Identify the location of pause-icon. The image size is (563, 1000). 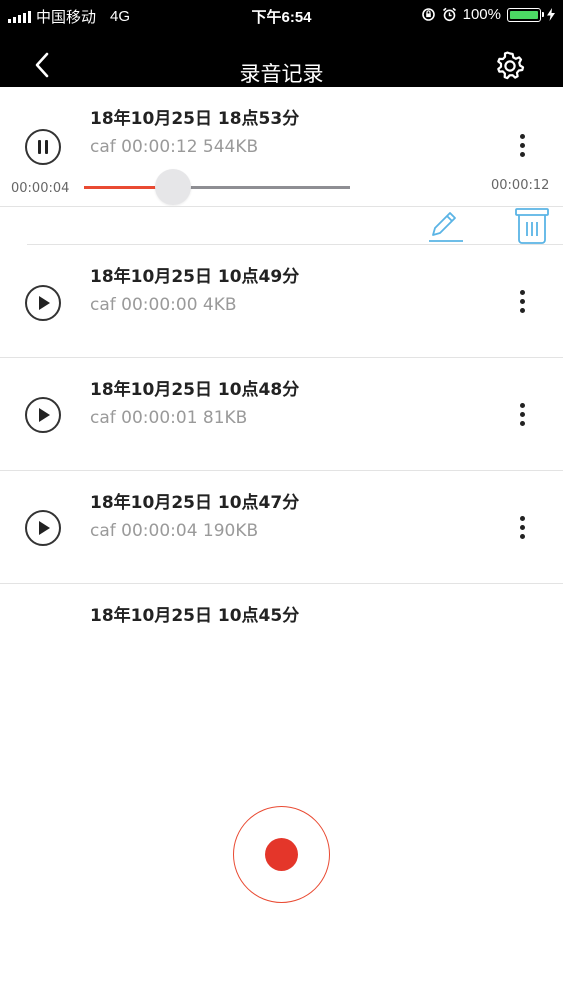
(43, 147).